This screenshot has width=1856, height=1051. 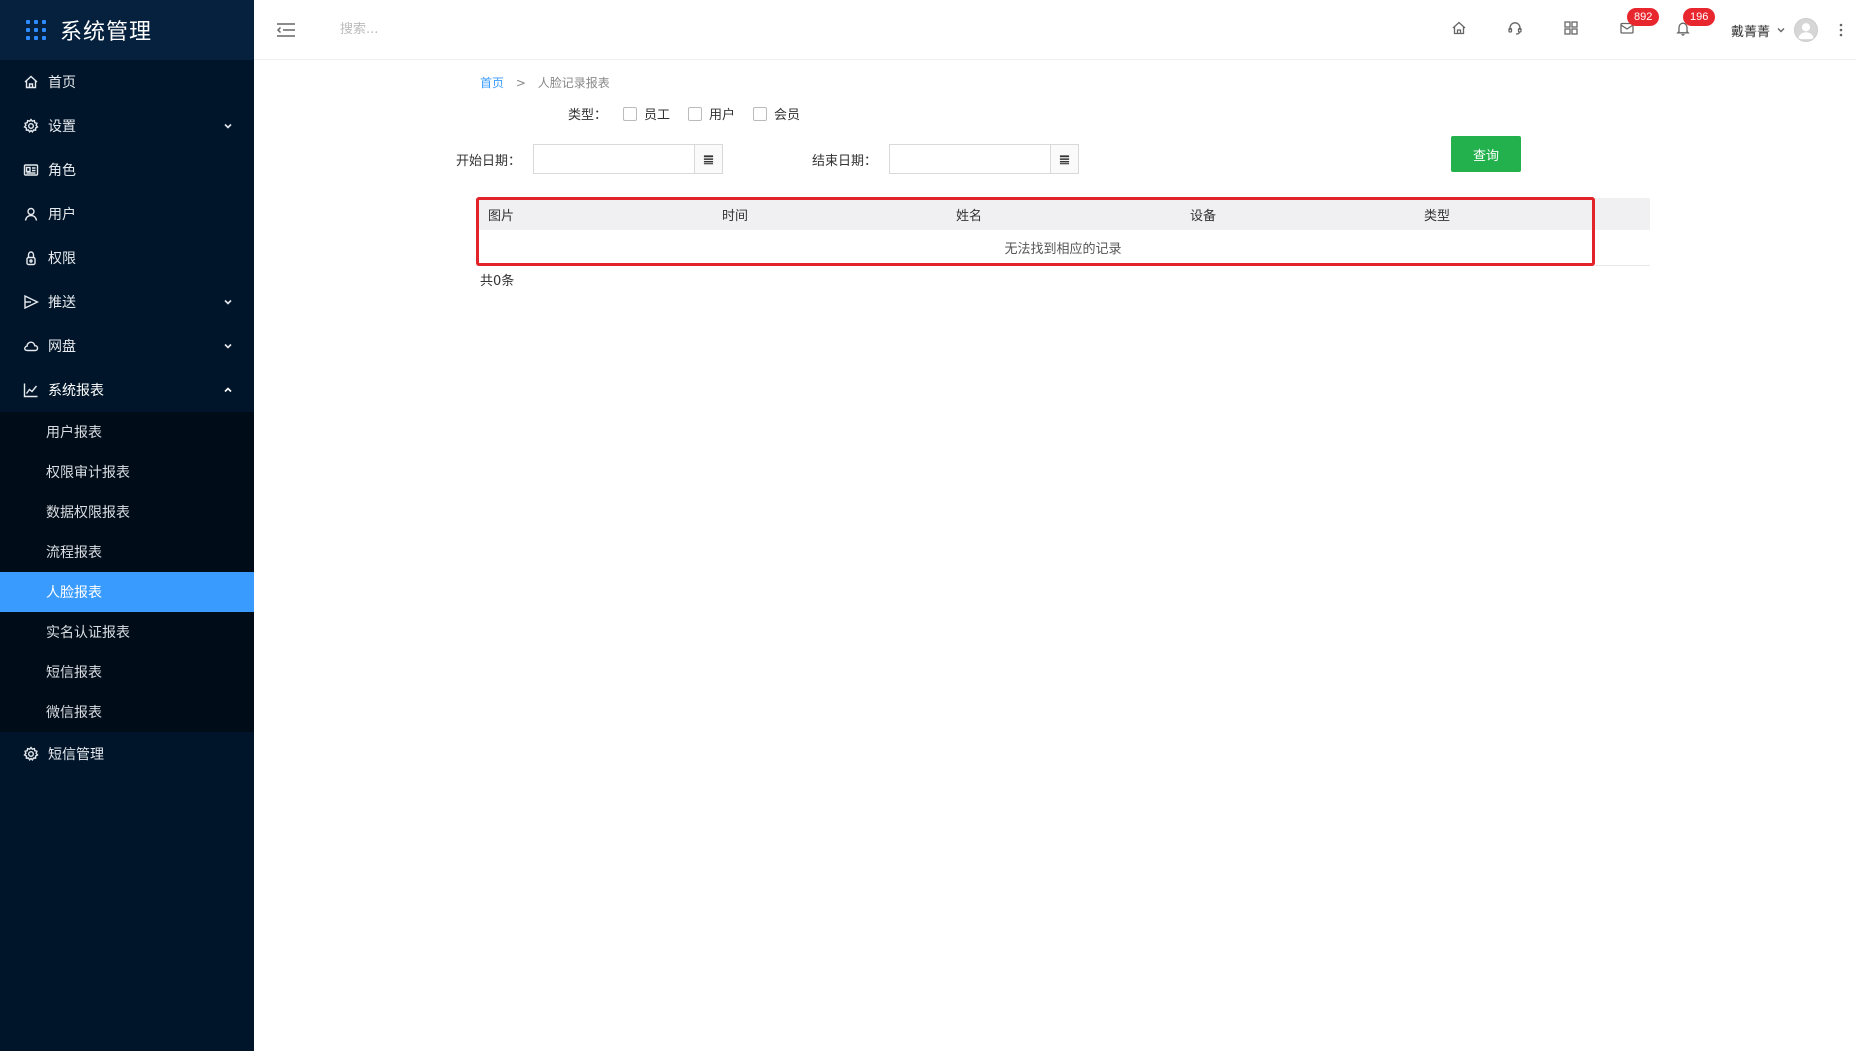 I want to click on sidebar-item-roles: 角色, so click(x=127, y=170).